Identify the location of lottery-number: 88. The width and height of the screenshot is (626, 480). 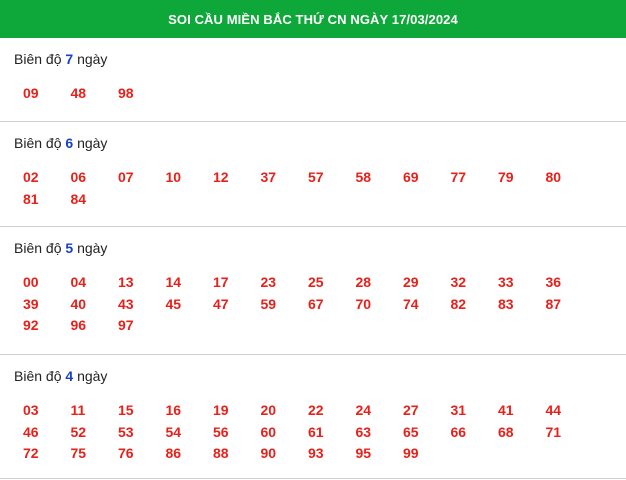
(221, 453).